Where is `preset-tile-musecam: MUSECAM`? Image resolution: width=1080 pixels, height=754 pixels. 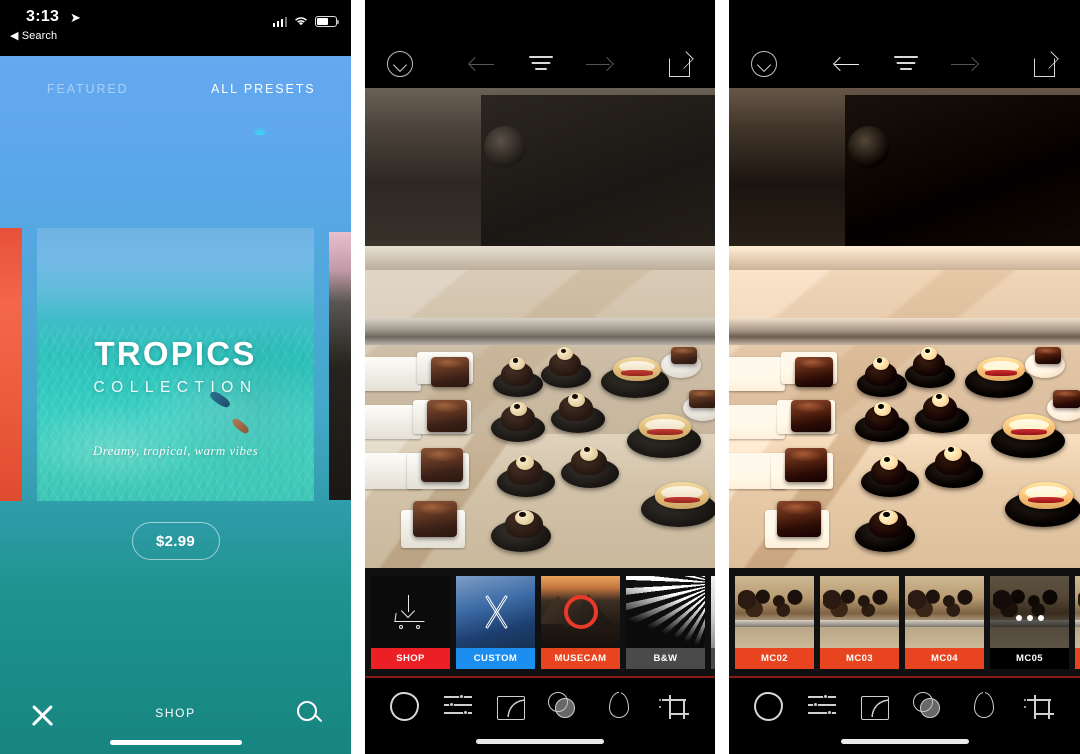
preset-tile-musecam: MUSECAM is located at coordinates (580, 622).